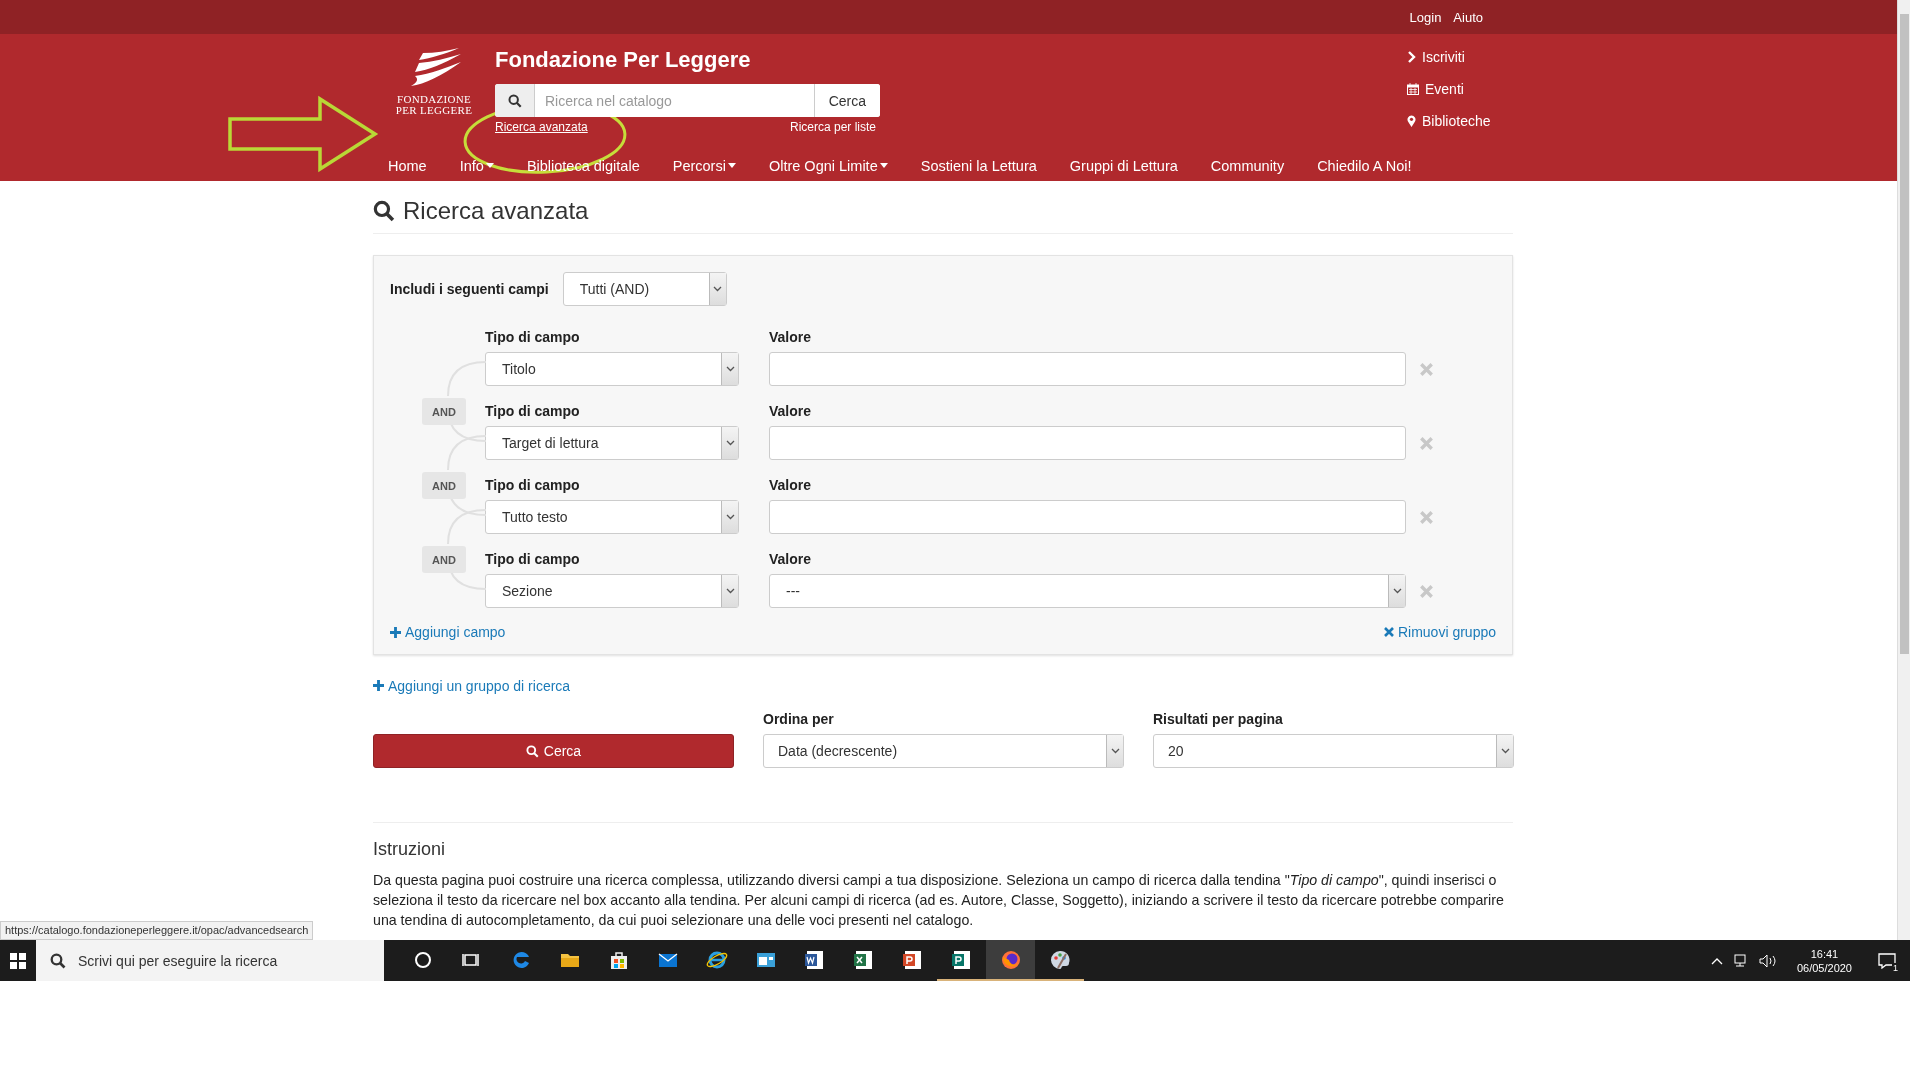 The width and height of the screenshot is (1920, 1080). Describe the element at coordinates (828, 165) in the screenshot. I see `nav-item: Oltre Ogni Limite` at that location.